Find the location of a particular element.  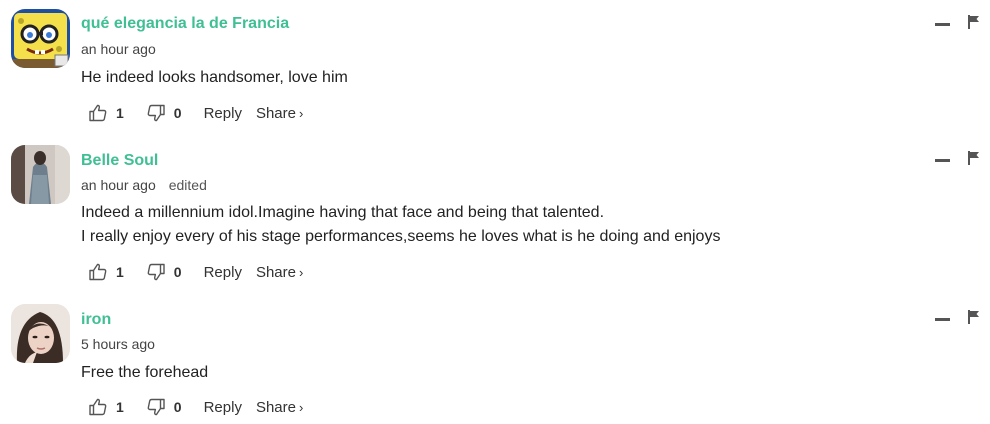

comment-meta: an hour ago is located at coordinates (118, 49).